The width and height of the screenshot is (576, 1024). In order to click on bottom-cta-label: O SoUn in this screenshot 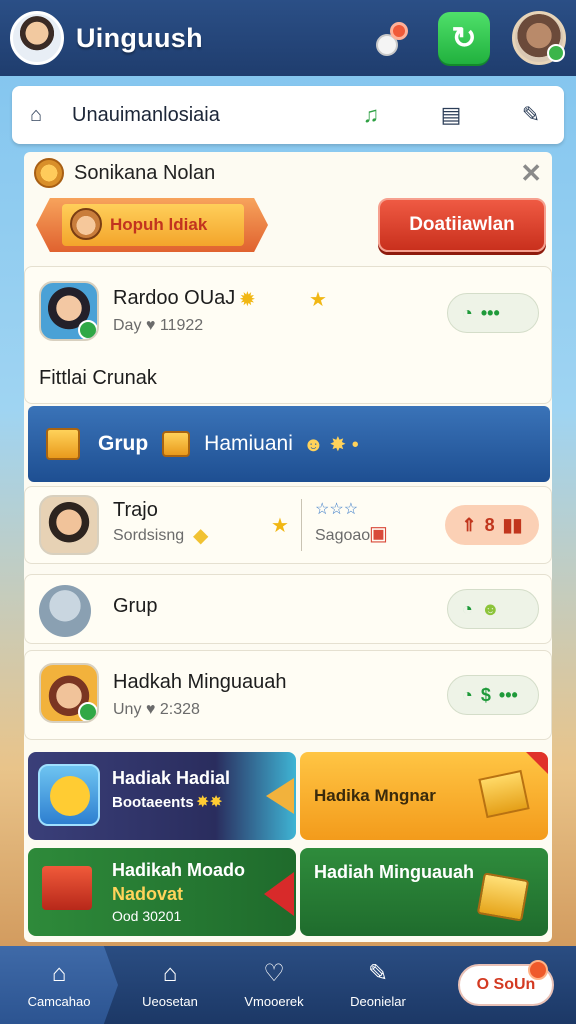, I will do `click(506, 984)`.